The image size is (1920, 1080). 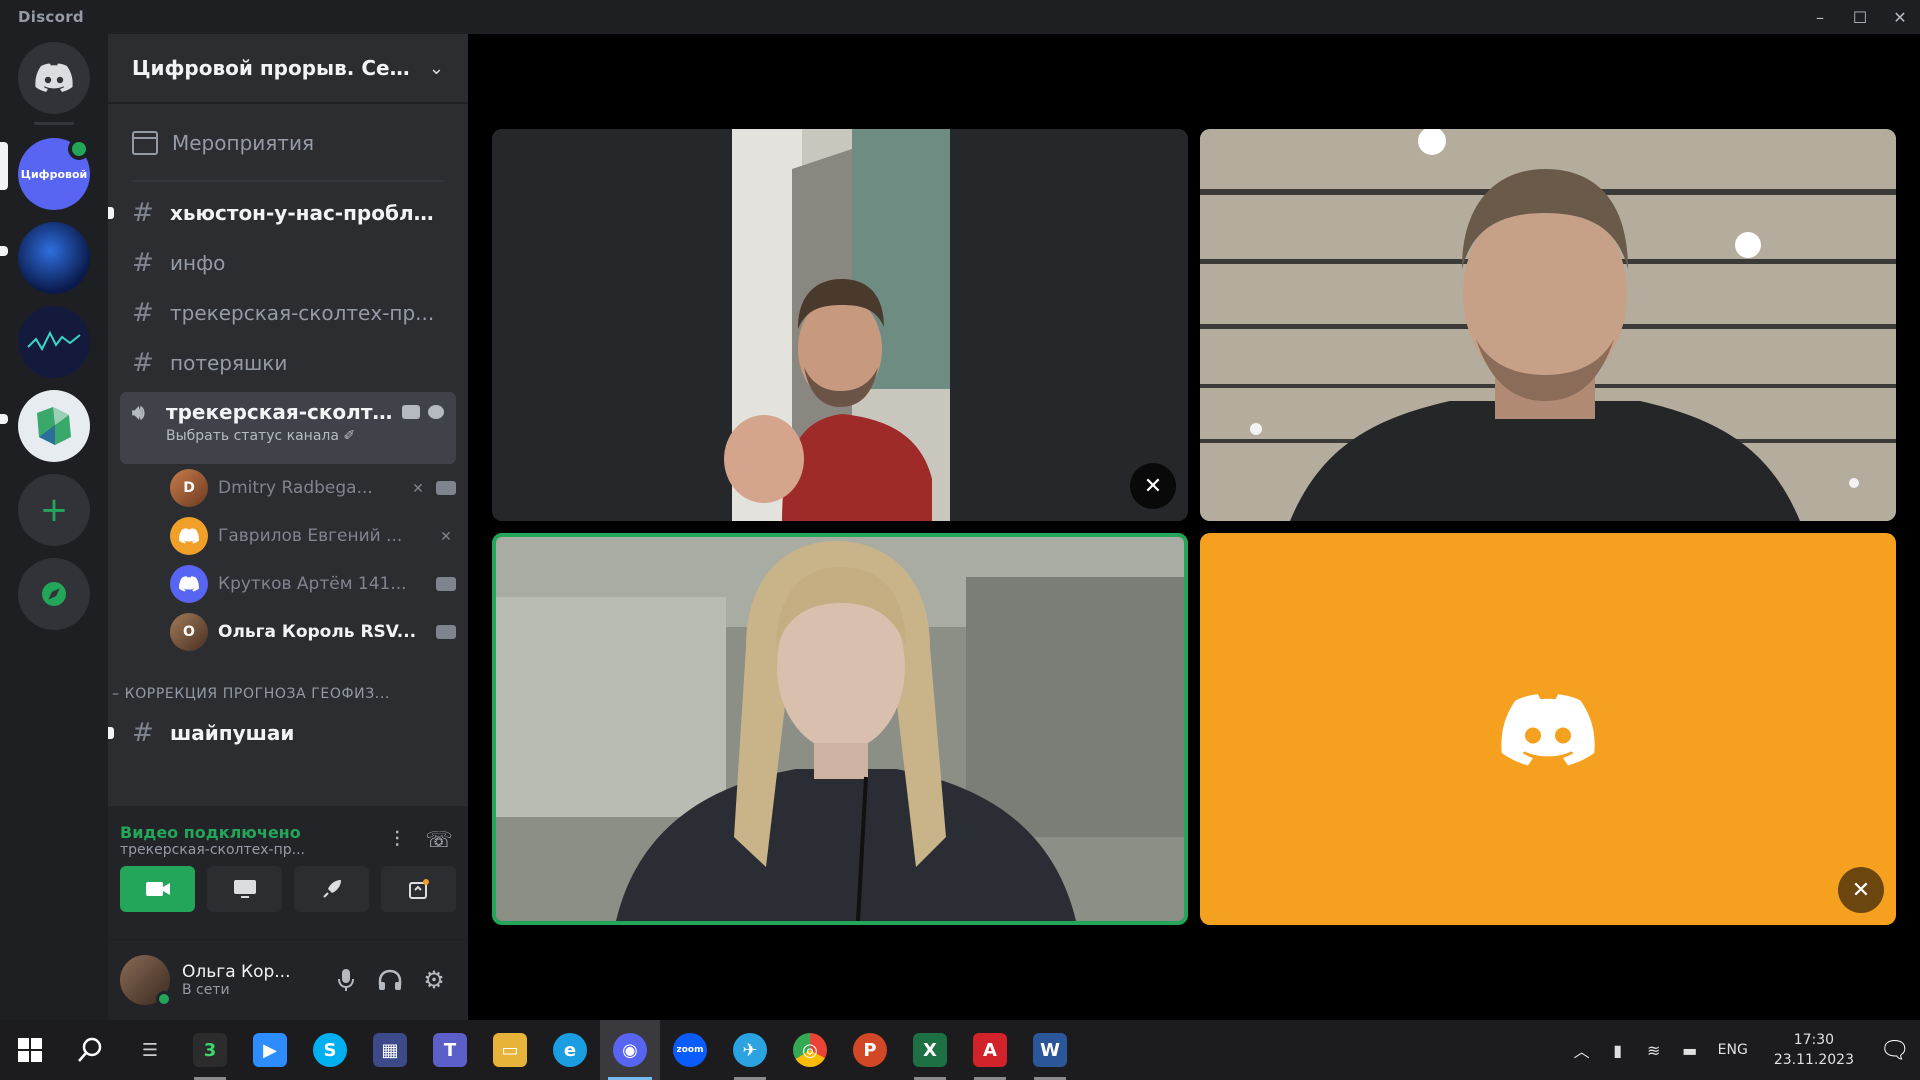 What do you see at coordinates (346, 980) in the screenshot?
I see `microphone-icon` at bounding box center [346, 980].